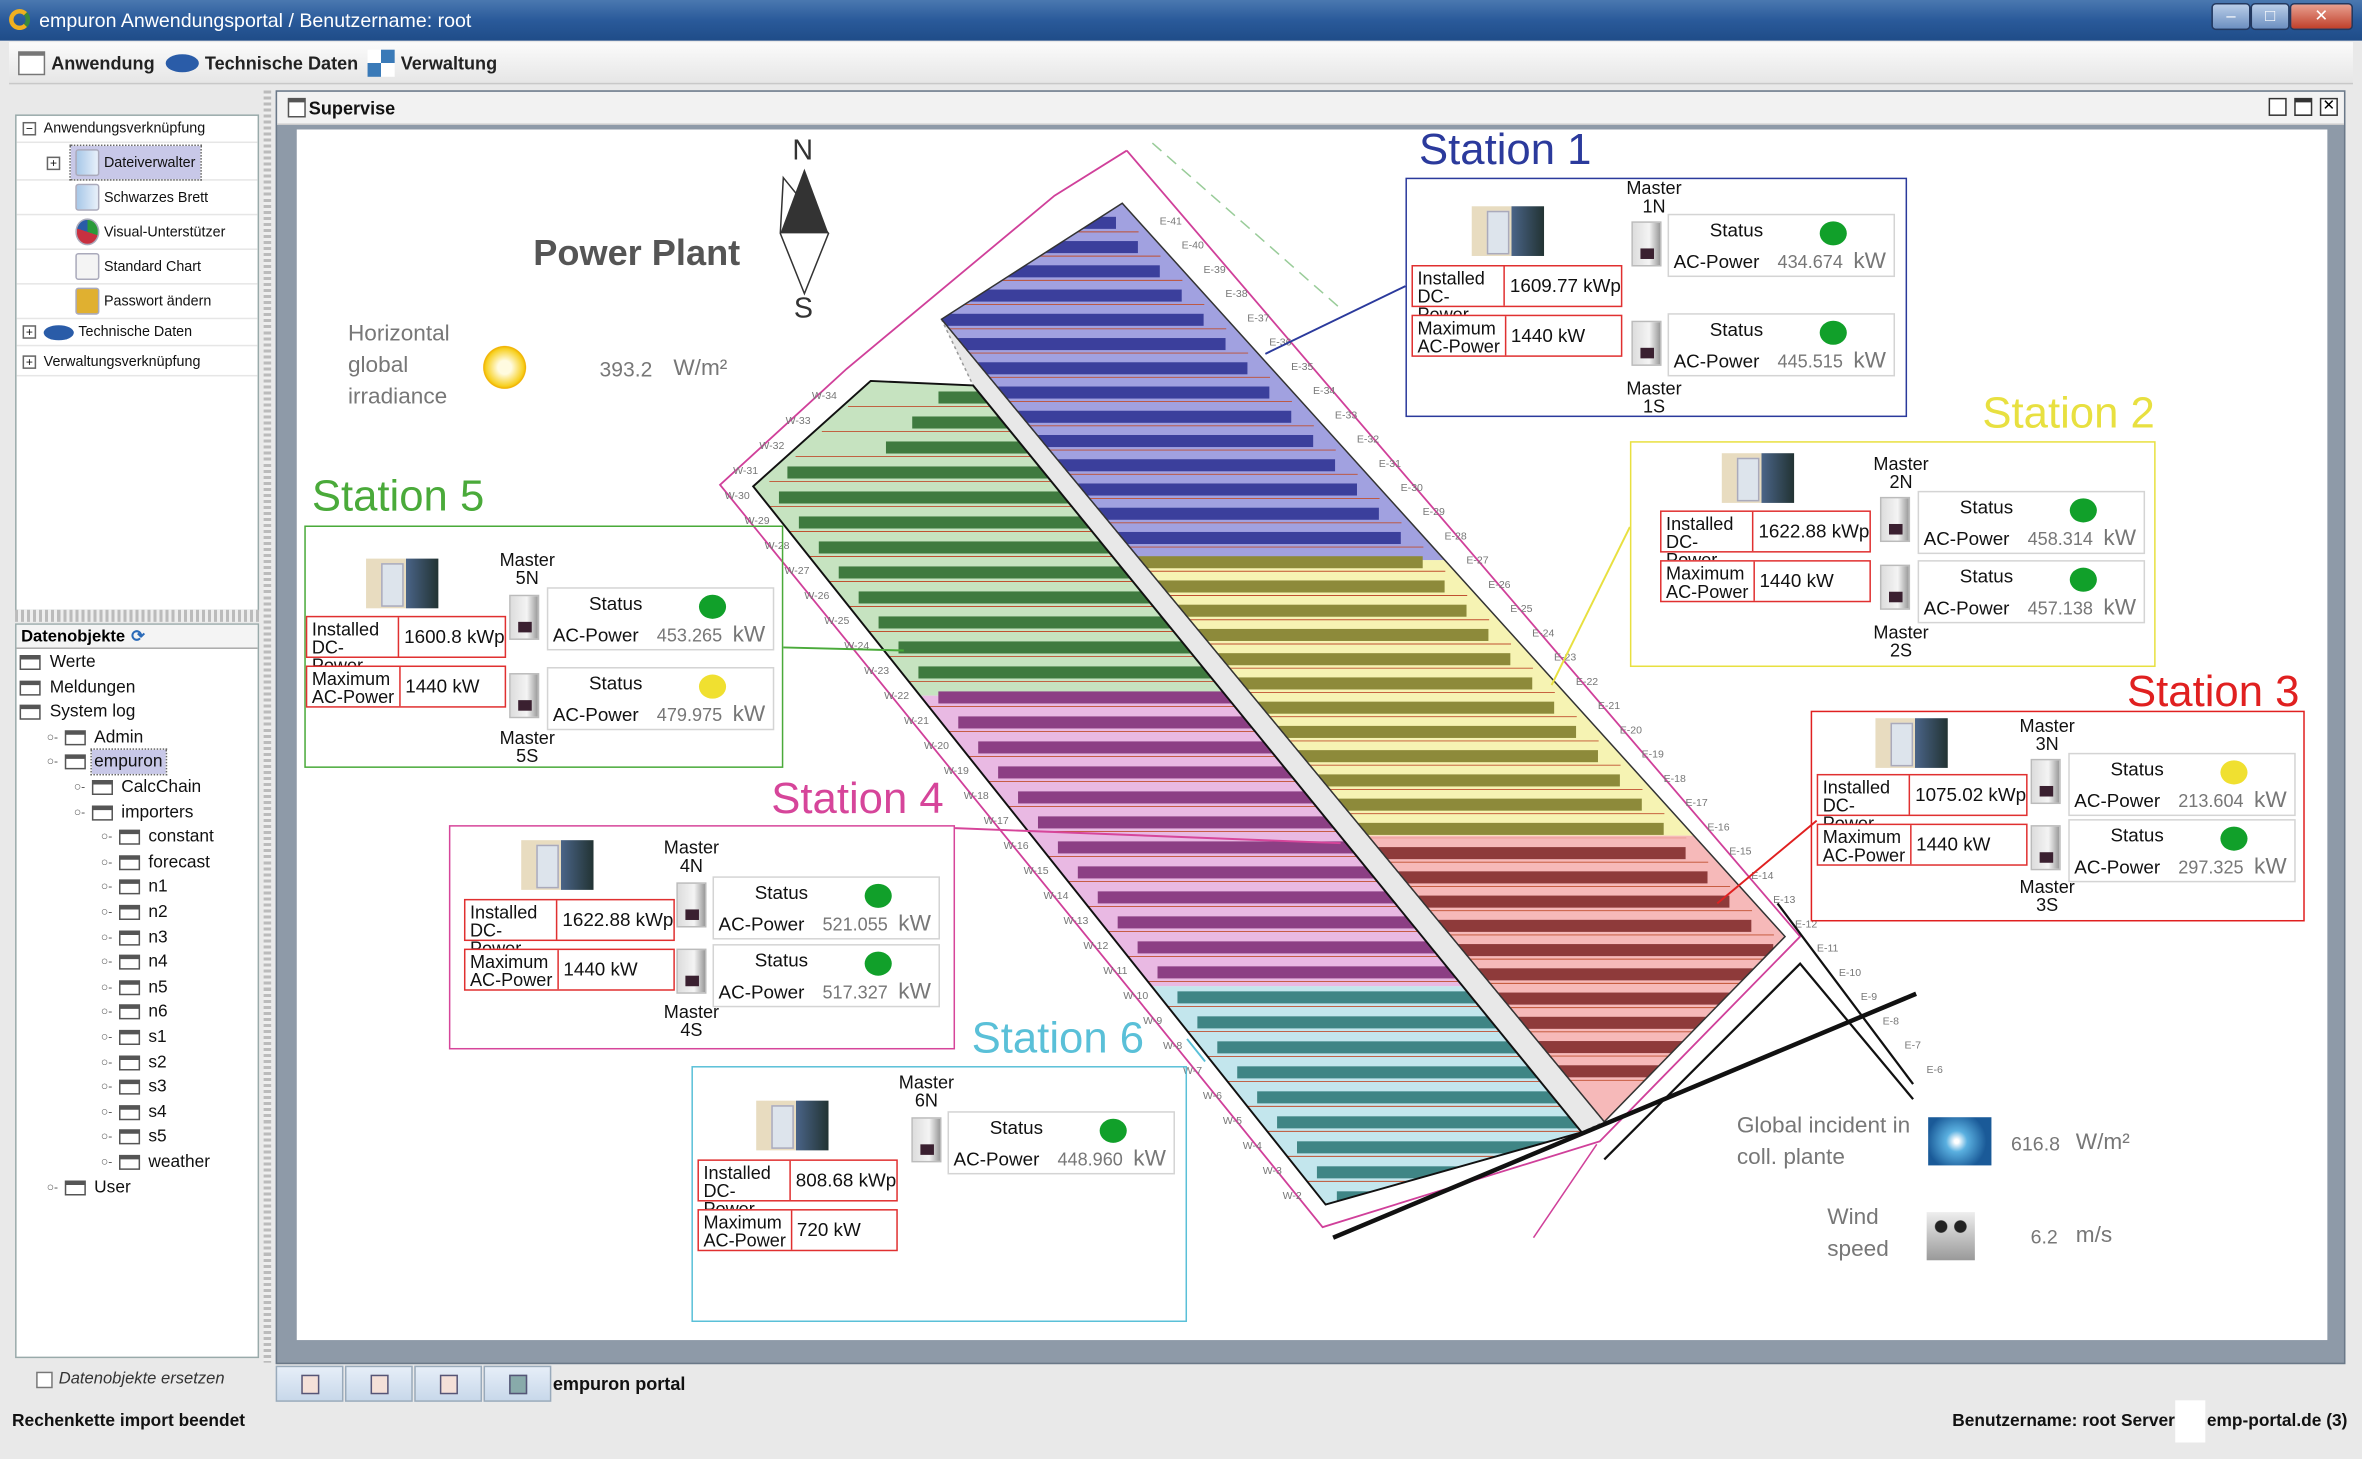 The image size is (2362, 1459). I want to click on master-id: 1N, so click(1654, 206).